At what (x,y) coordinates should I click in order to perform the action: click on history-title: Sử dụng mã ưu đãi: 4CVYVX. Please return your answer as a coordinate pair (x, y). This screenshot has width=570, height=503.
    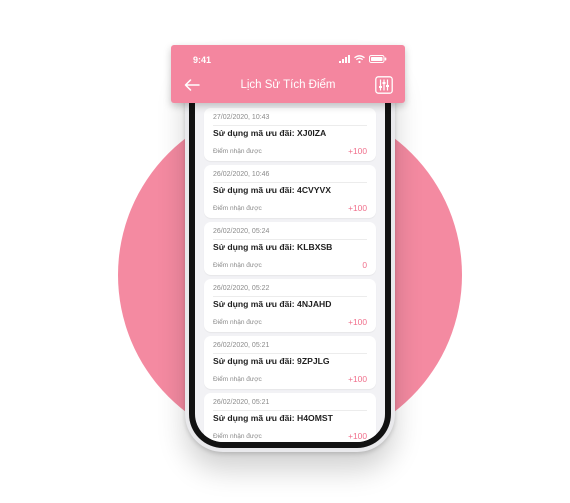
    Looking at the image, I should click on (272, 190).